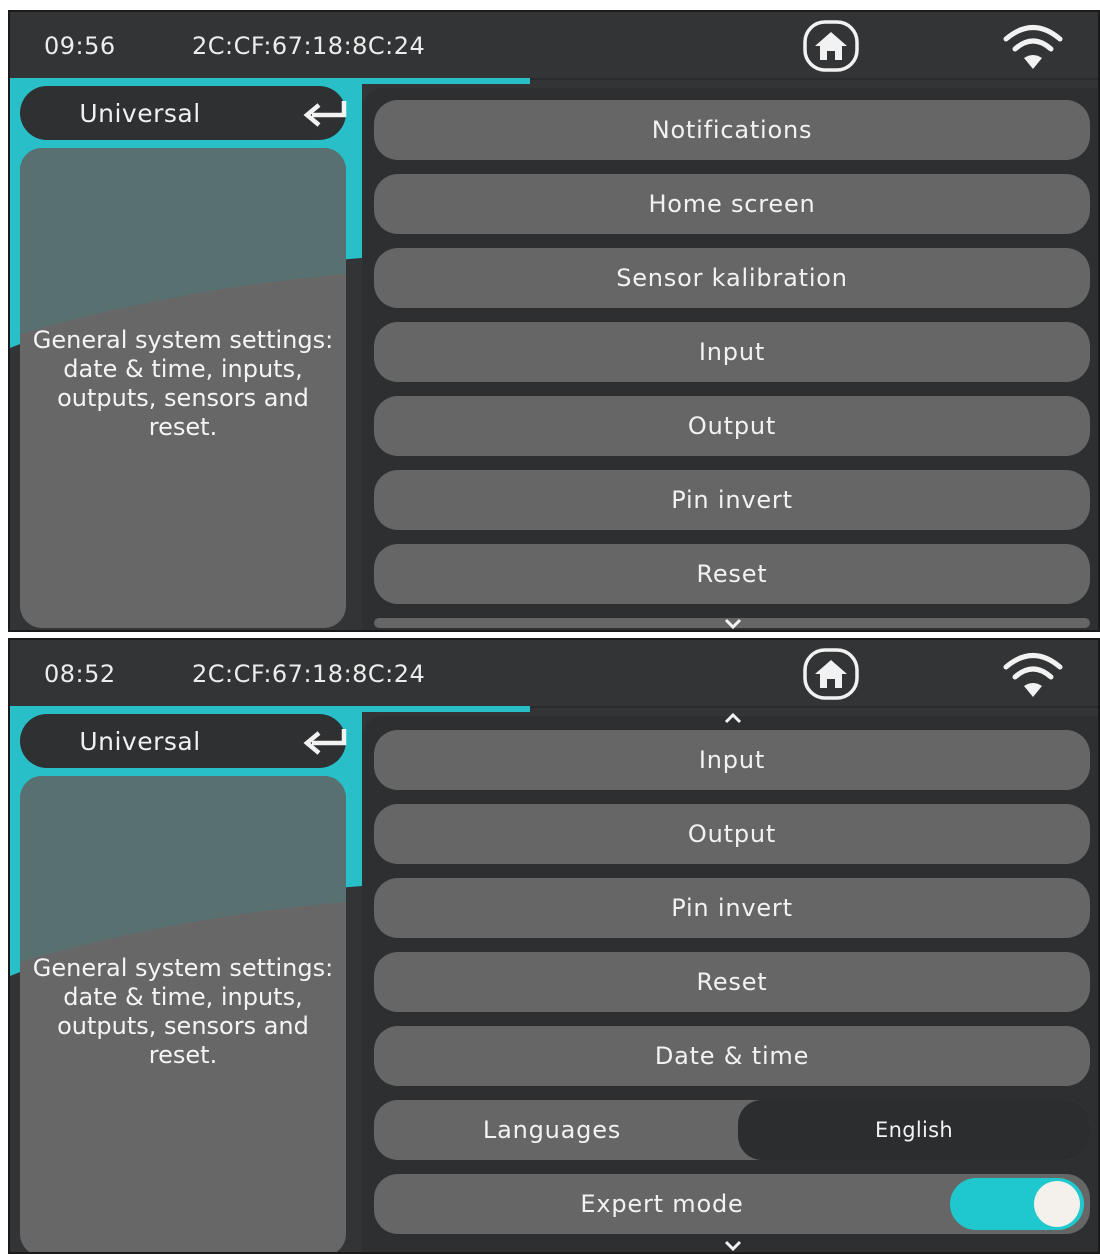  Describe the element at coordinates (732, 204) in the screenshot. I see `menu-item-home-screen: Home screen` at that location.